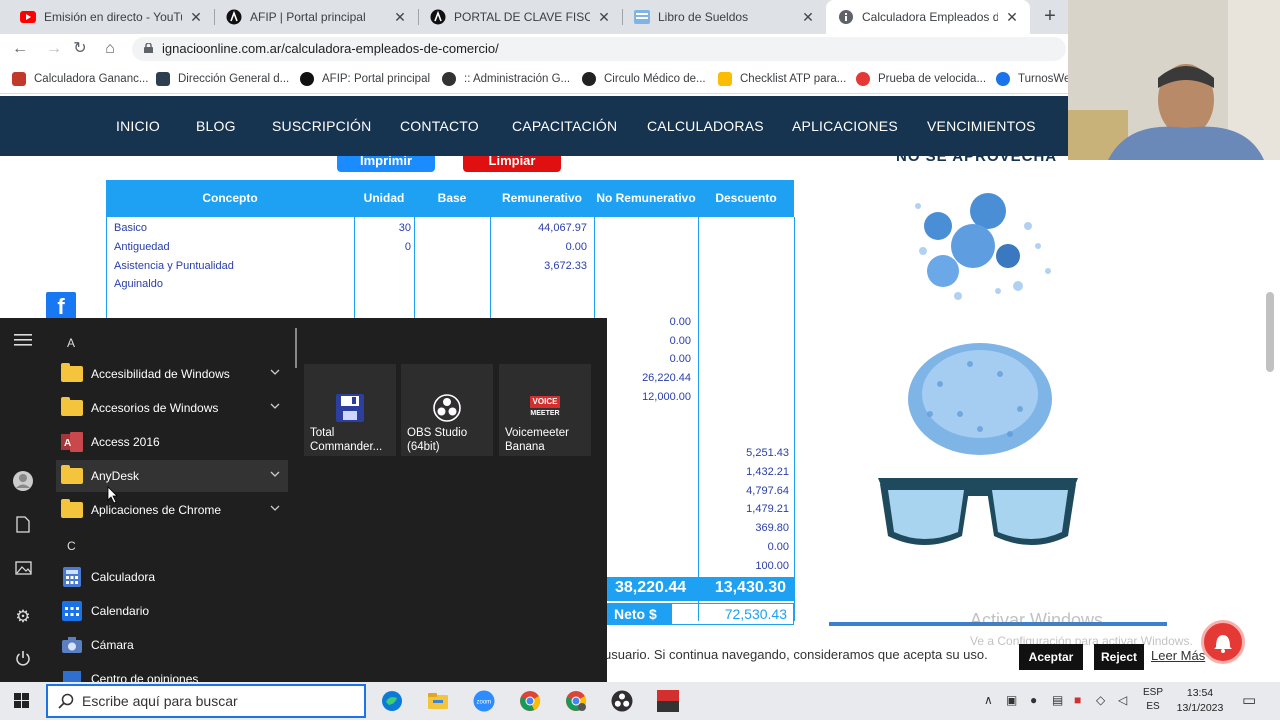 The image size is (1280, 723). What do you see at coordinates (520, 17) in the screenshot?
I see `tab-clave-fiscal: PORTAL DE CLAVE FISCAL ✕` at bounding box center [520, 17].